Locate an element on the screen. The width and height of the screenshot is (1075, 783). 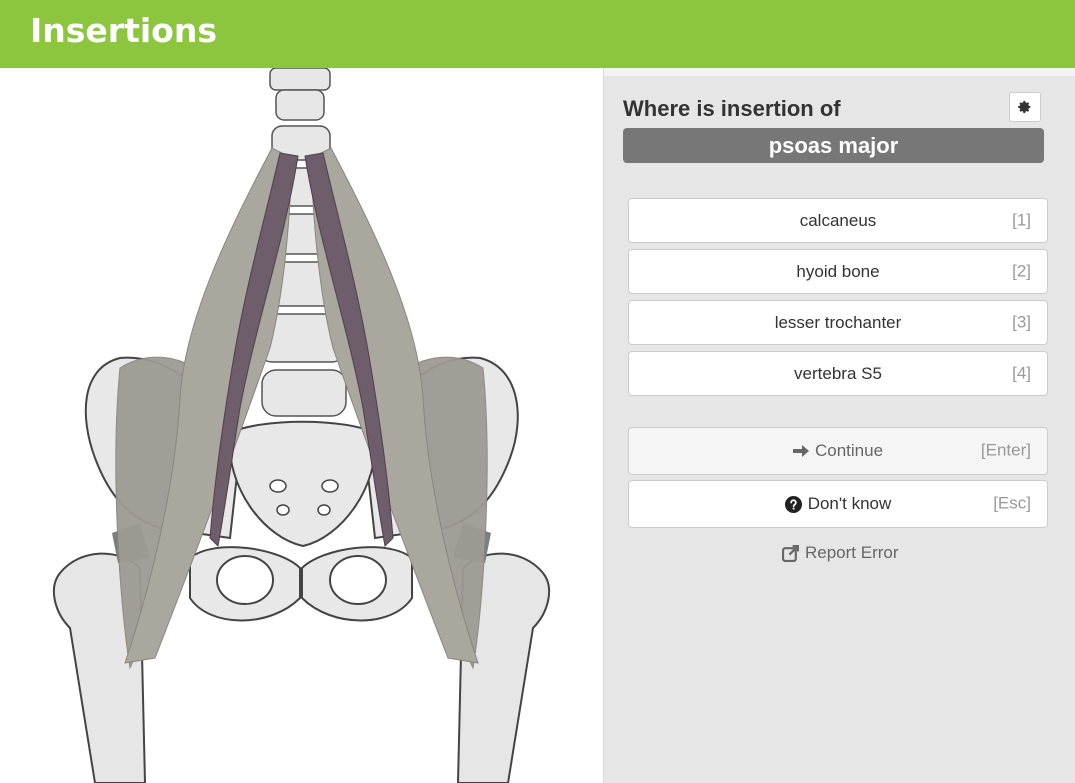
option-shortcut: [4] is located at coordinates (1021, 373).